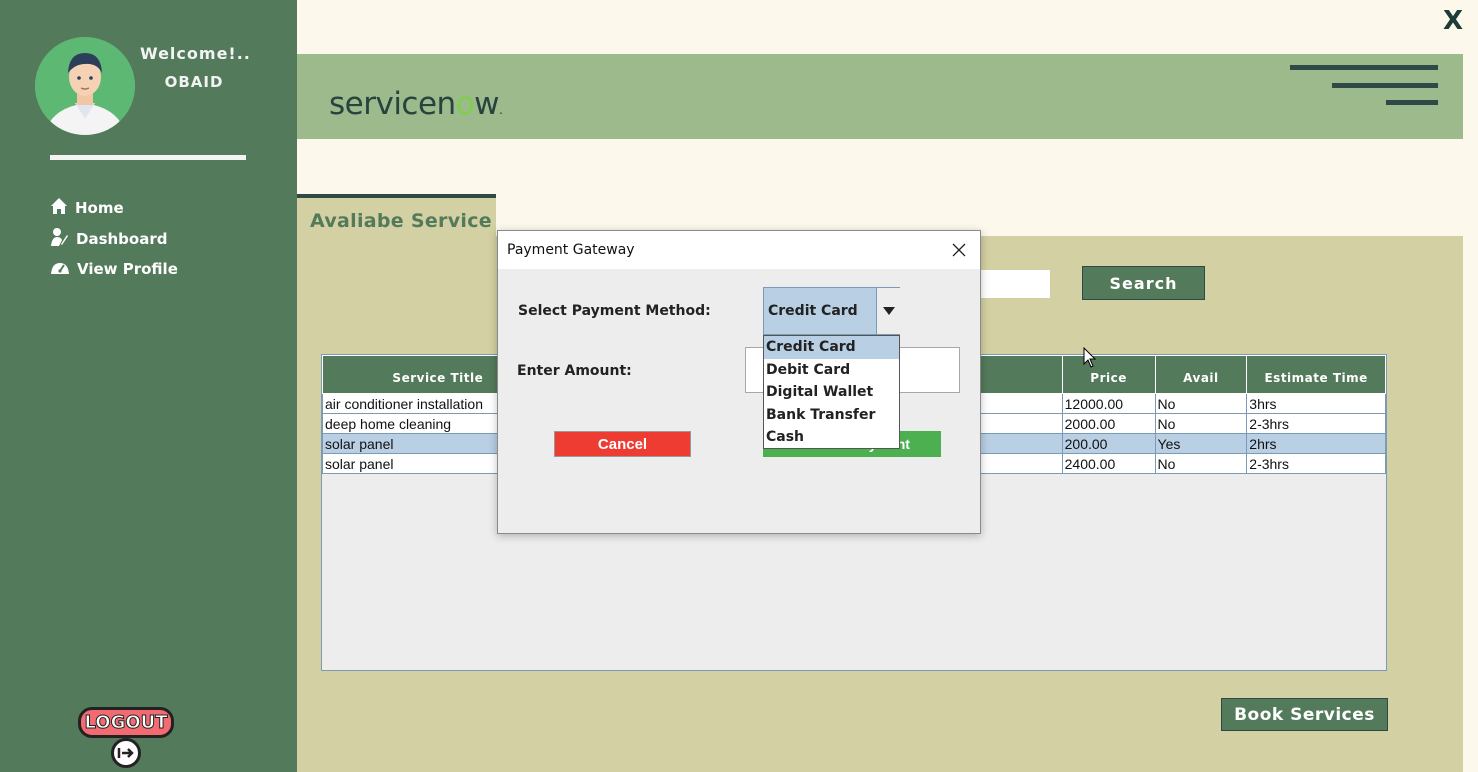 This screenshot has width=1478, height=772. Describe the element at coordinates (127, 269) in the screenshot. I see `sidebar-item-label: View Profile` at that location.